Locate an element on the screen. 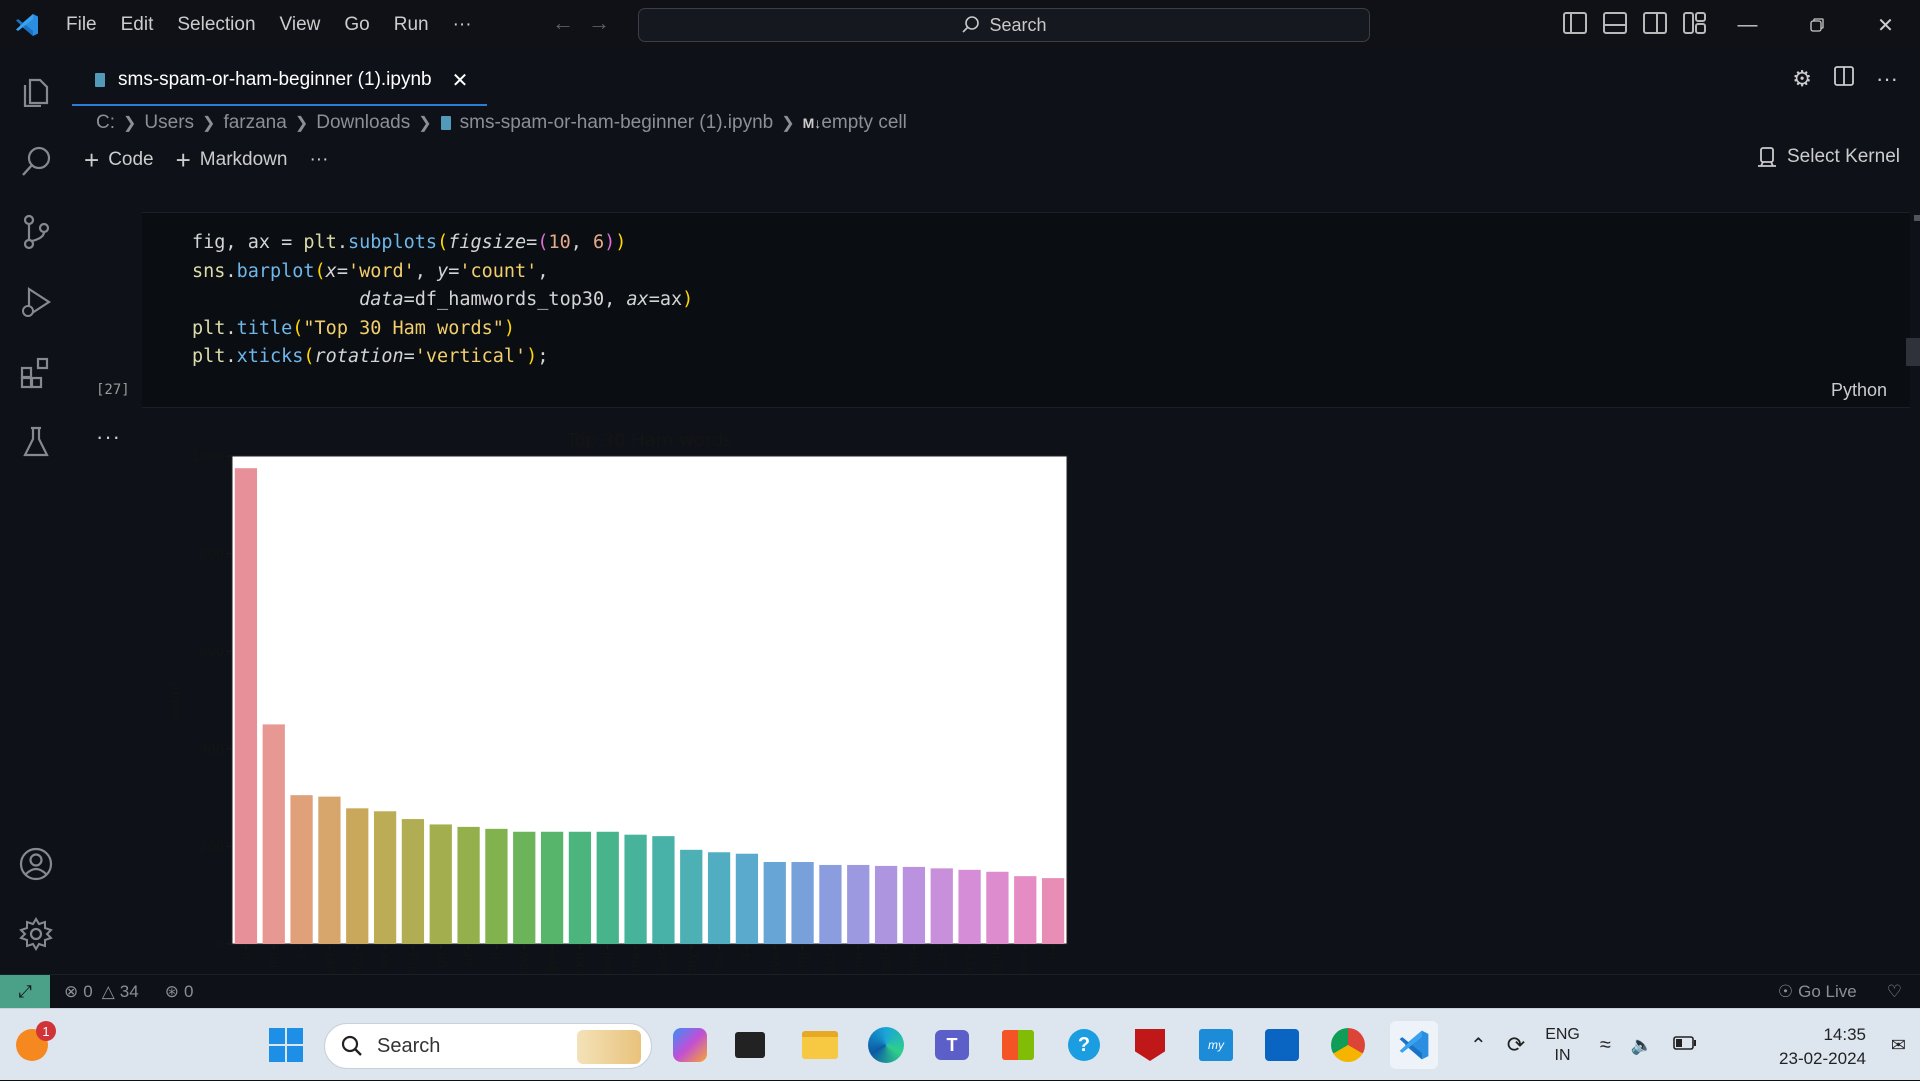 This screenshot has height=1081, width=1920. breadcrumb-drive: C: is located at coordinates (105, 123).